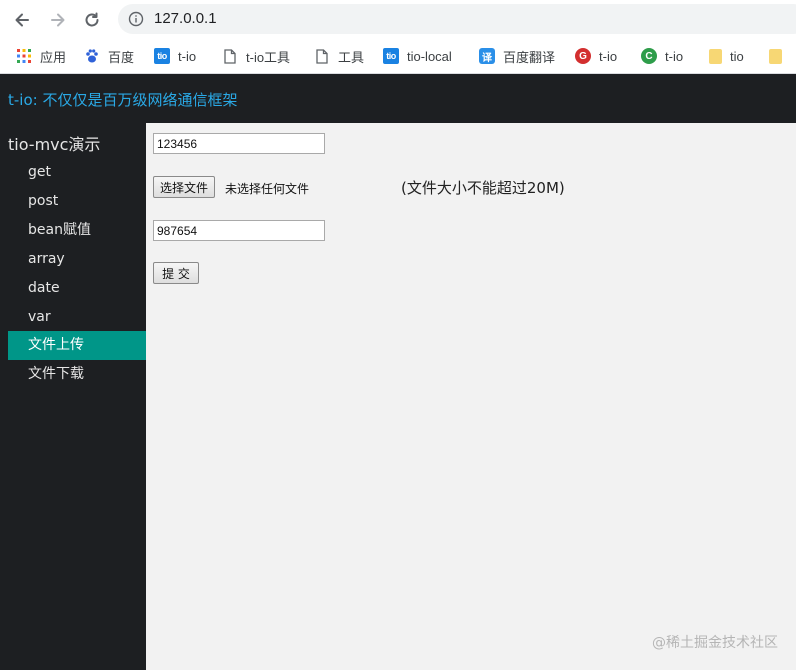  Describe the element at coordinates (176, 273) in the screenshot. I see `submit-button: 提 交` at that location.